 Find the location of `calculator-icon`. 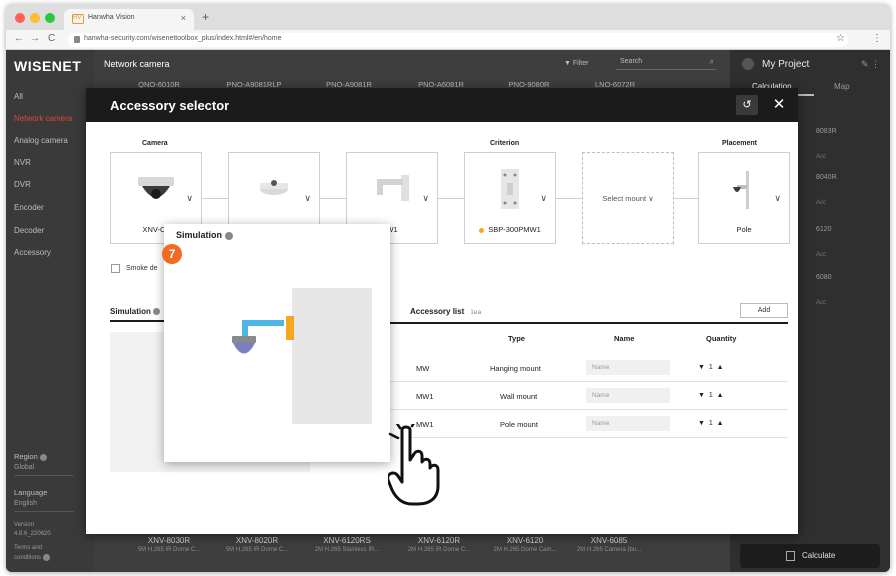

calculator-icon is located at coordinates (790, 556).